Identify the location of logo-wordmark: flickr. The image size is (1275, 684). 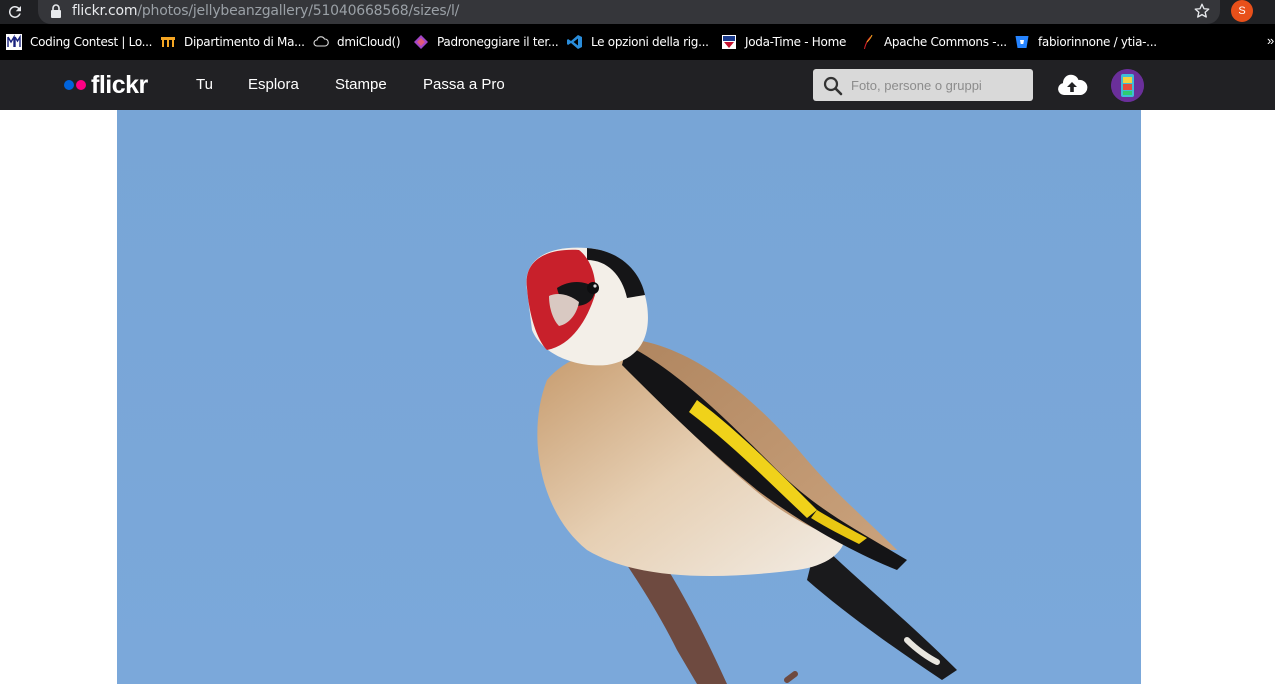
(119, 85).